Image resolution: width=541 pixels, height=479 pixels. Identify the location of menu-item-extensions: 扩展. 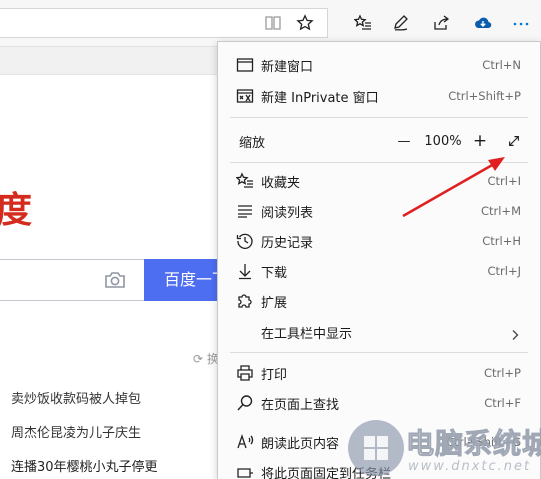
(379, 301).